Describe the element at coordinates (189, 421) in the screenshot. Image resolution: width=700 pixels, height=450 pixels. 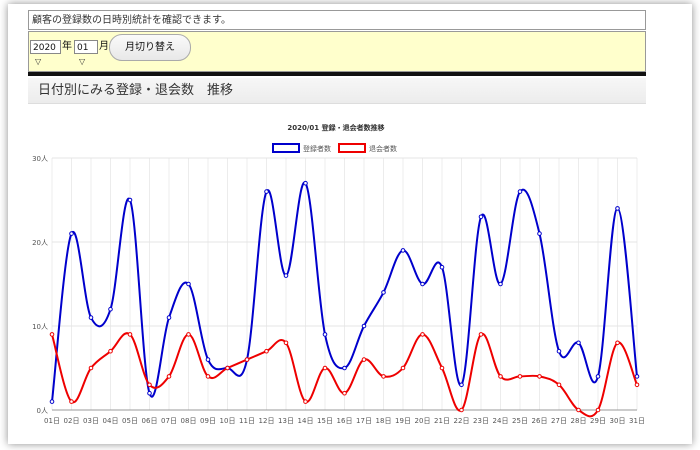
I see `x-tick-label: 08日` at that location.